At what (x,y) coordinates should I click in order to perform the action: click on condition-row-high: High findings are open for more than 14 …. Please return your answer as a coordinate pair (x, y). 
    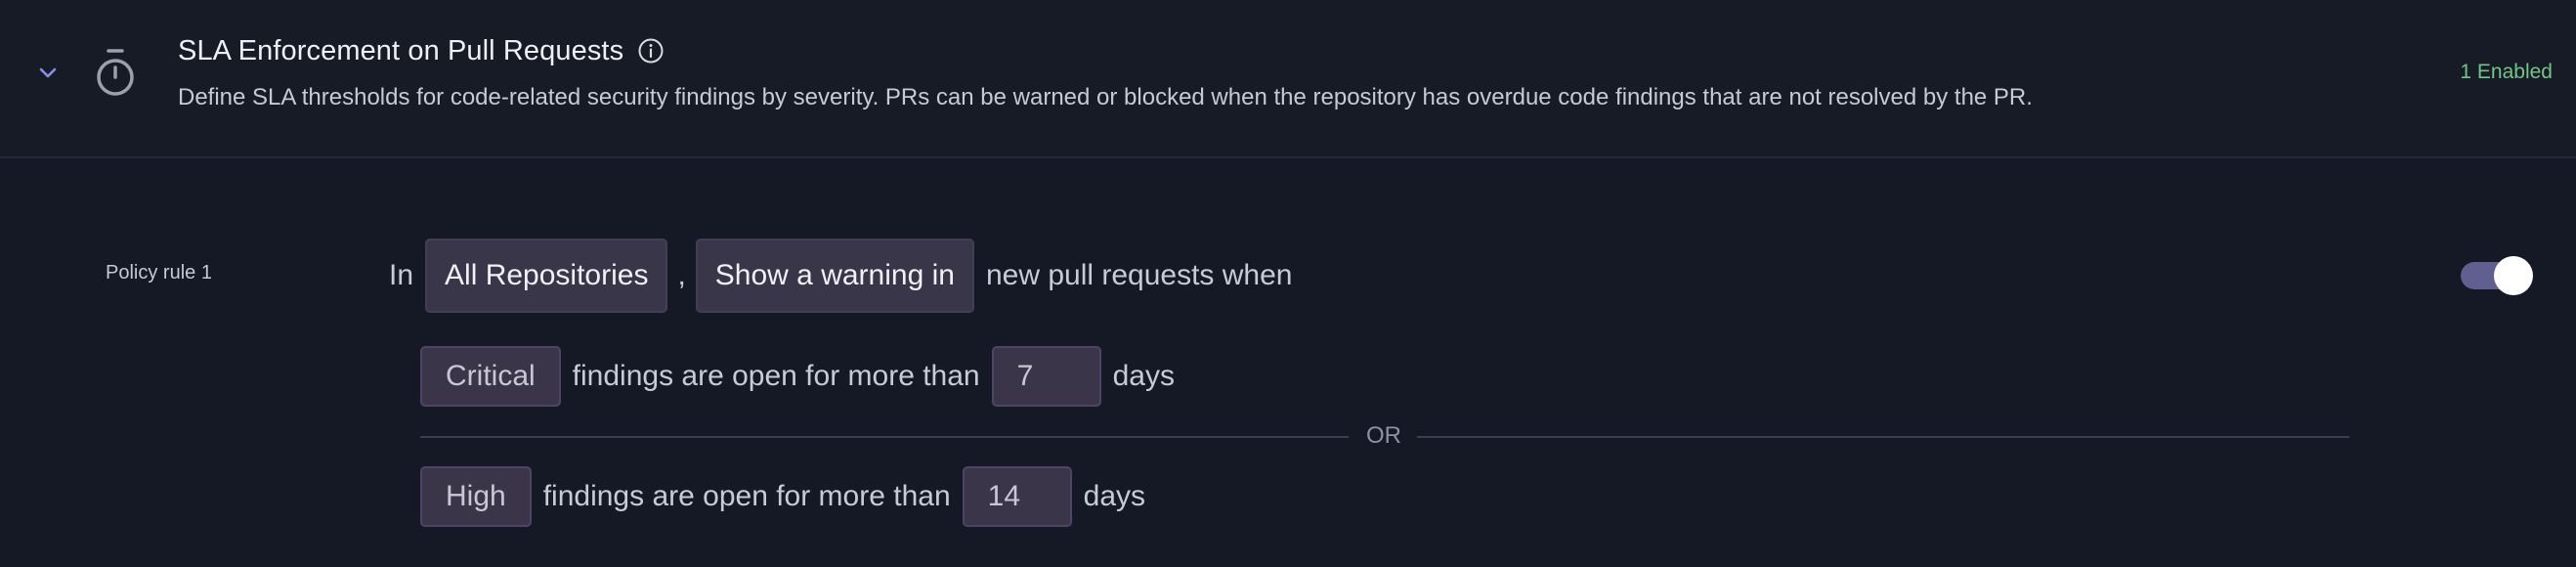
    Looking at the image, I should click on (783, 496).